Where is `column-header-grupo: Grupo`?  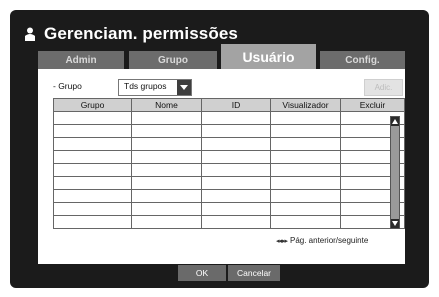 column-header-grupo: Grupo is located at coordinates (92, 105).